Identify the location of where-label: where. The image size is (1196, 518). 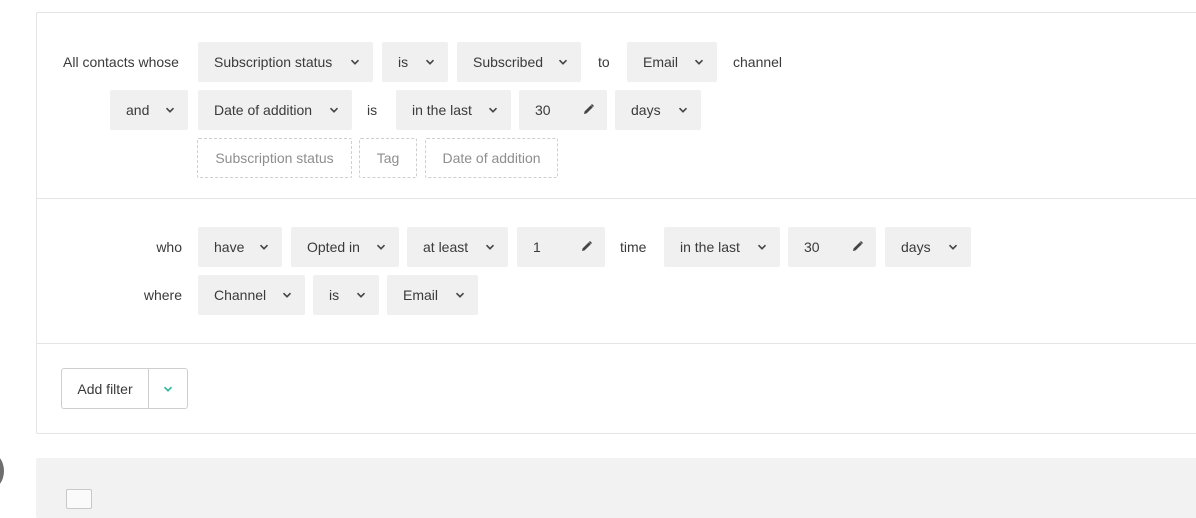
(162, 295).